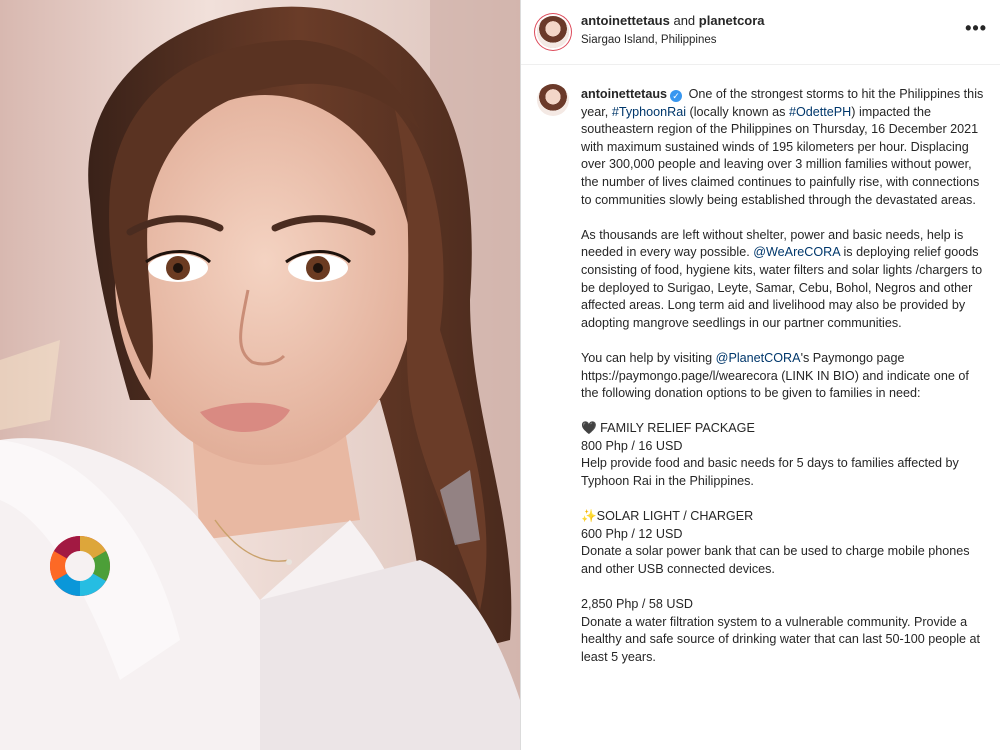  I want to click on hashtag-typhoonrai: #TyphoonRai, so click(649, 112).